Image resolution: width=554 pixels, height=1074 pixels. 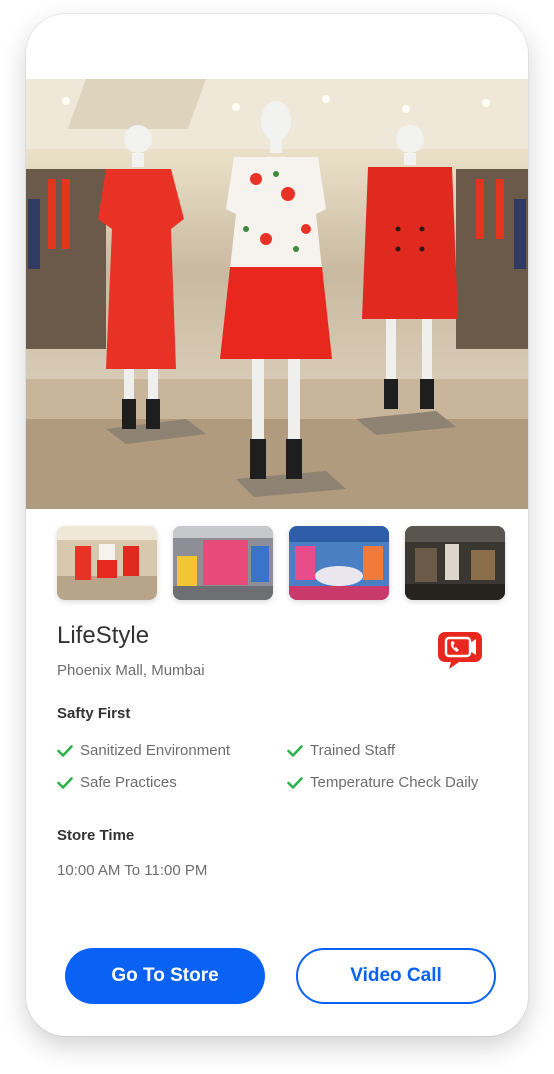 What do you see at coordinates (128, 782) in the screenshot?
I see `safety-item-label: Safe Practices` at bounding box center [128, 782].